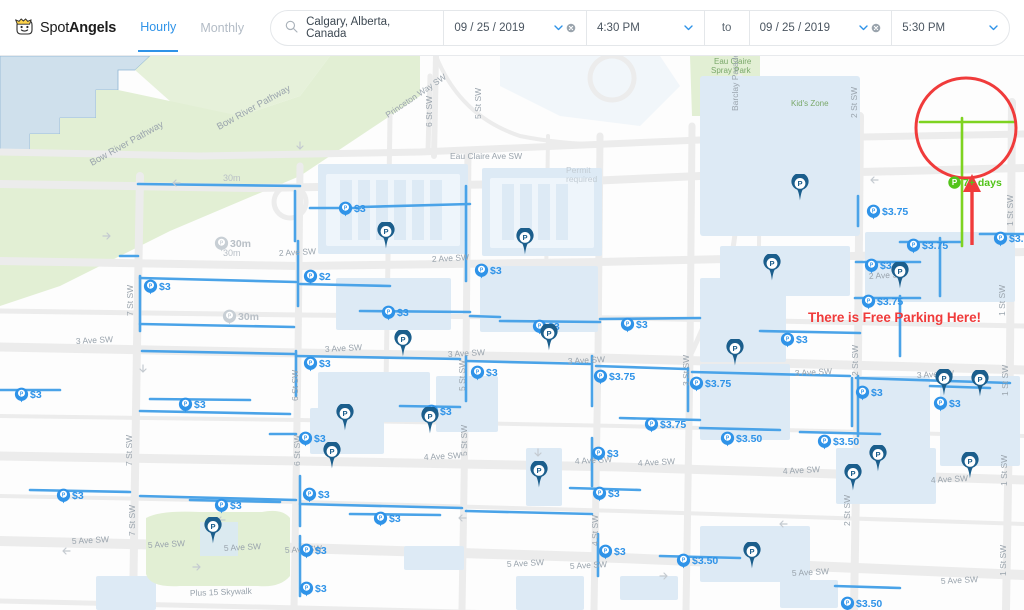 The image size is (1024, 610). I want to click on search-input: Calgary, Alberta, Canada, so click(357, 28).